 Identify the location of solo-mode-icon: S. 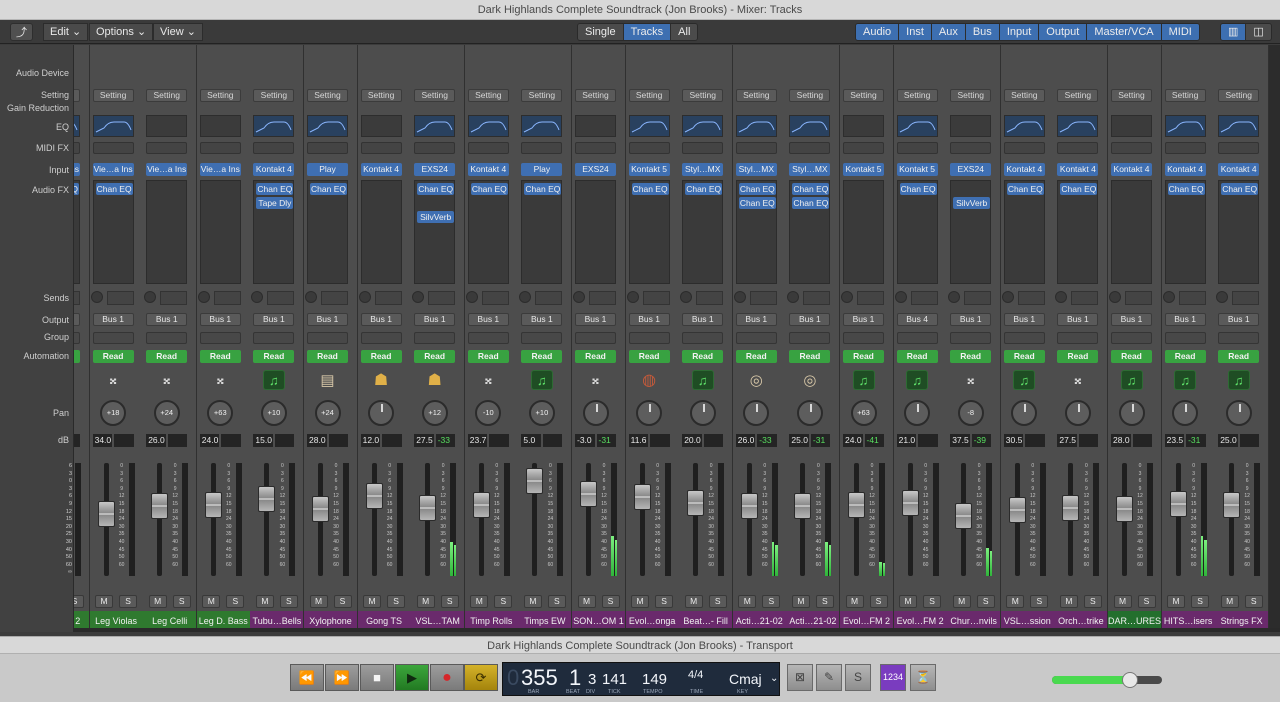
(858, 677).